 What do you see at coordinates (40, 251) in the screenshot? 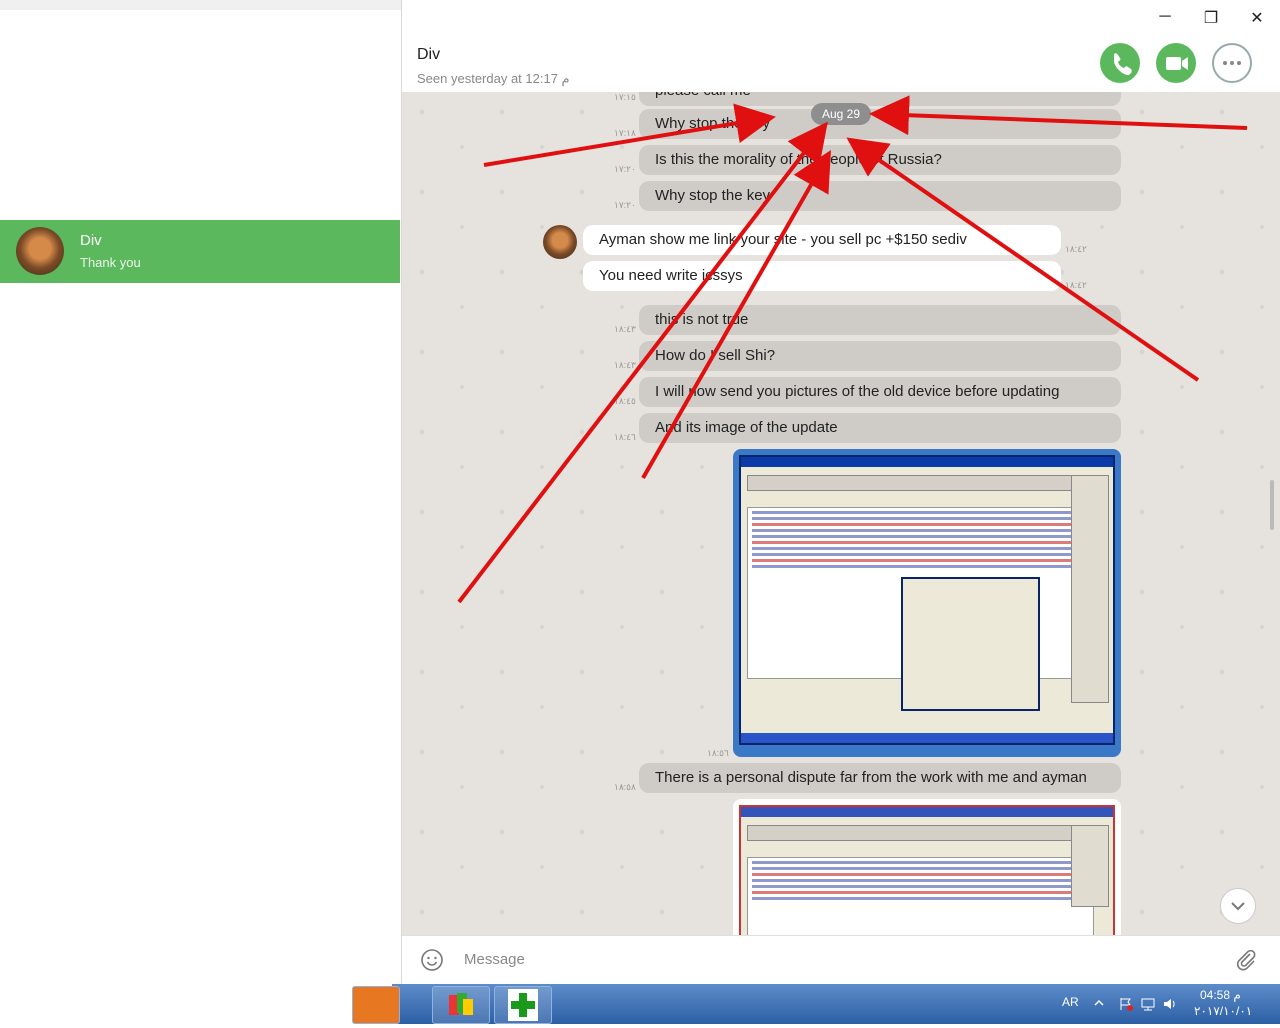
I see `avatar` at bounding box center [40, 251].